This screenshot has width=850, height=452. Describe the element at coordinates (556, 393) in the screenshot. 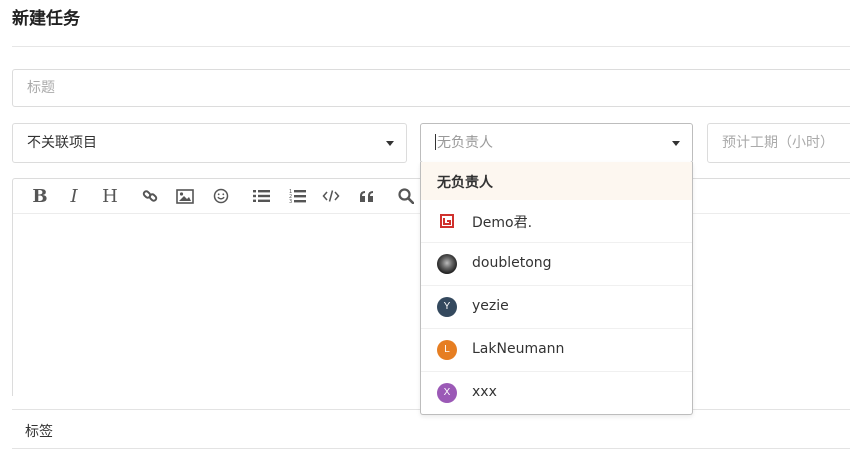

I see `assignee-option-xxx: X xxx` at that location.